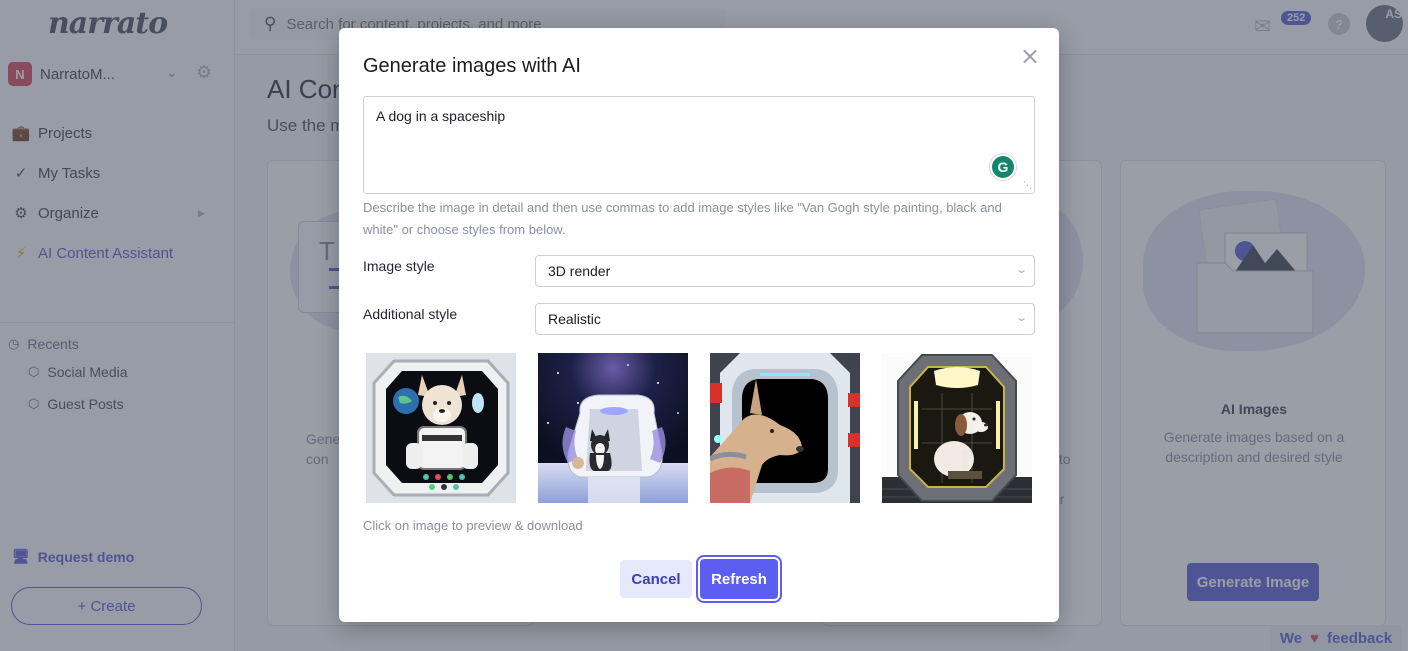 The width and height of the screenshot is (1408, 651). What do you see at coordinates (1027, 185) in the screenshot?
I see `resize-handle-icon: ⋱` at bounding box center [1027, 185].